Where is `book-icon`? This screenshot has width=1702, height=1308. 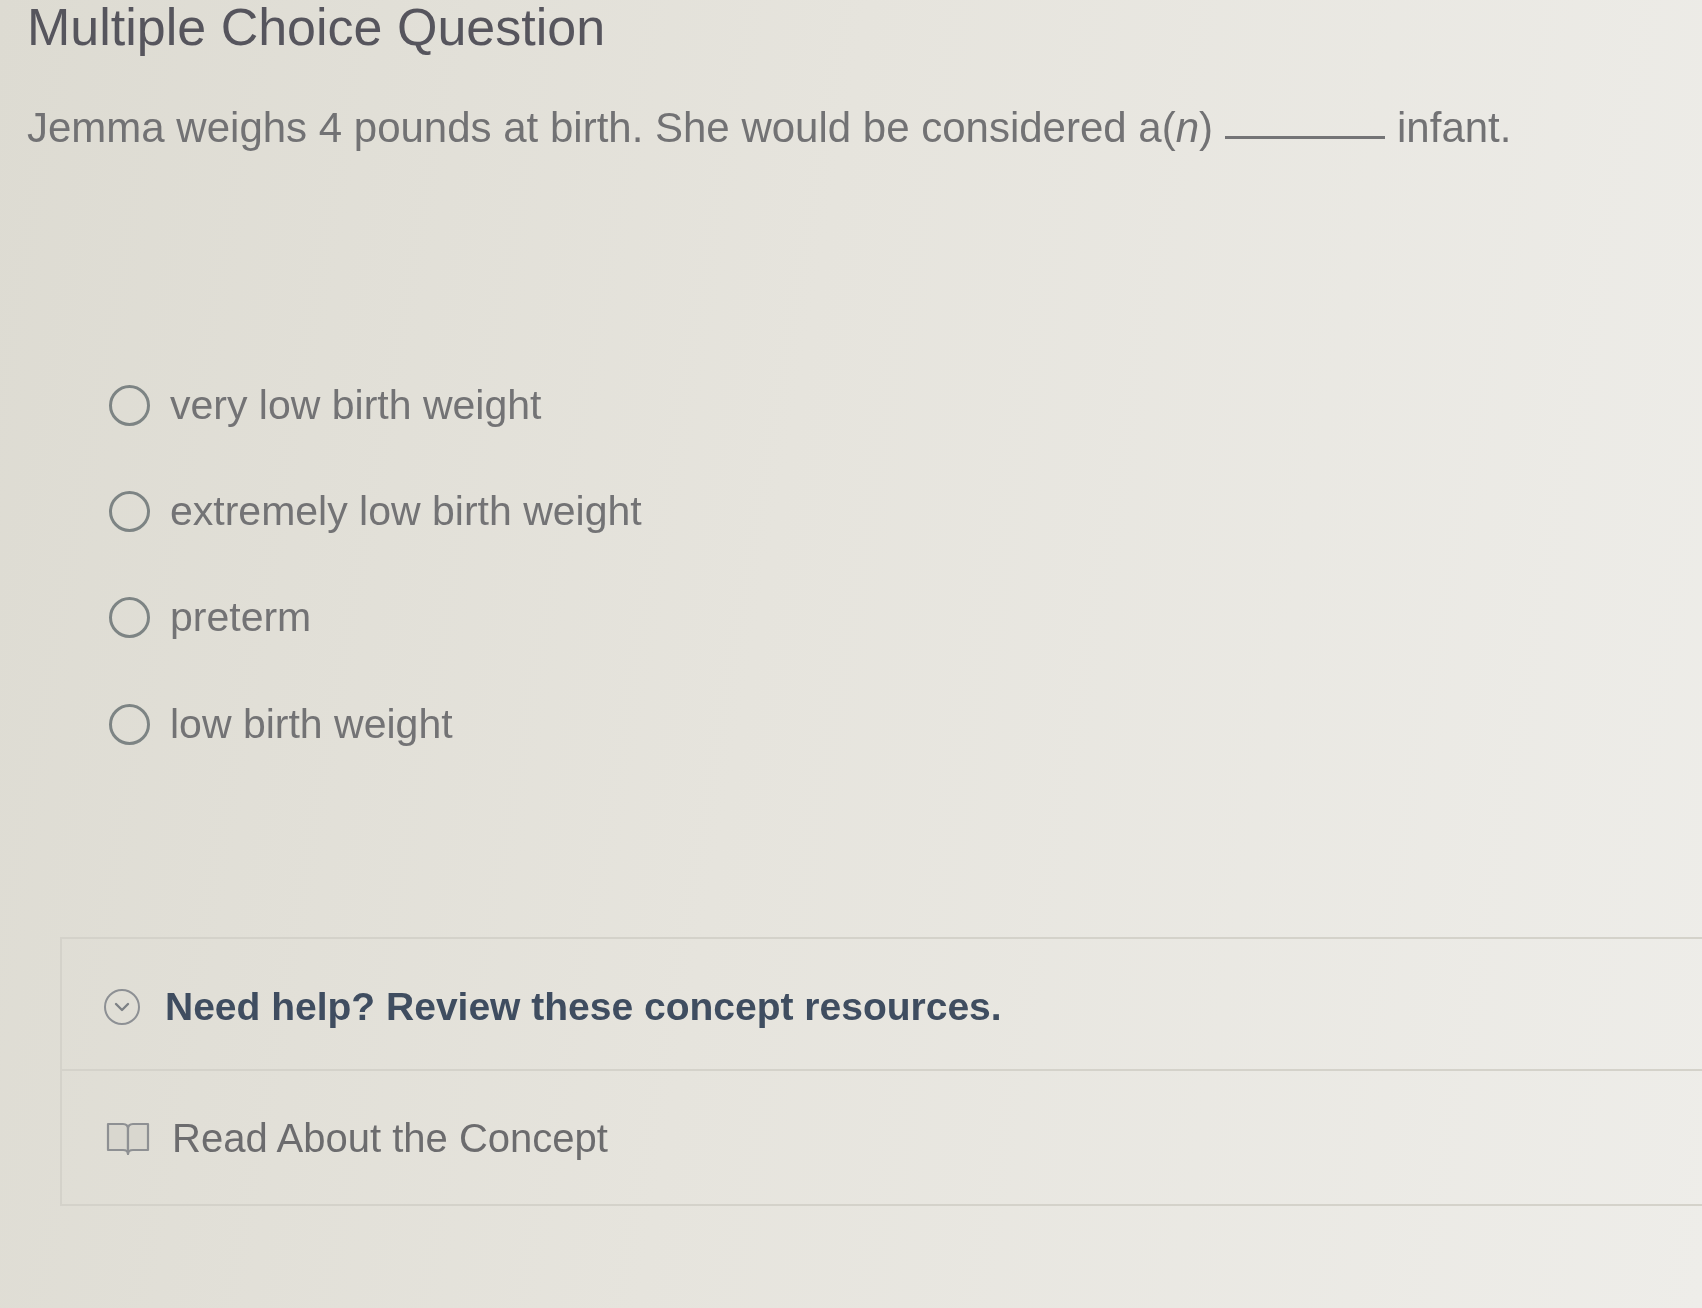 book-icon is located at coordinates (128, 1138).